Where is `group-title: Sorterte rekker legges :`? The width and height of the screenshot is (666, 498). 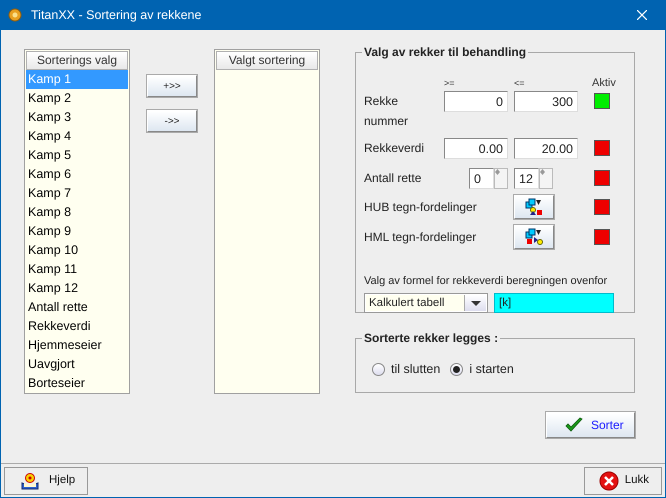
group-title: Sorterte rekker legges : is located at coordinates (431, 338).